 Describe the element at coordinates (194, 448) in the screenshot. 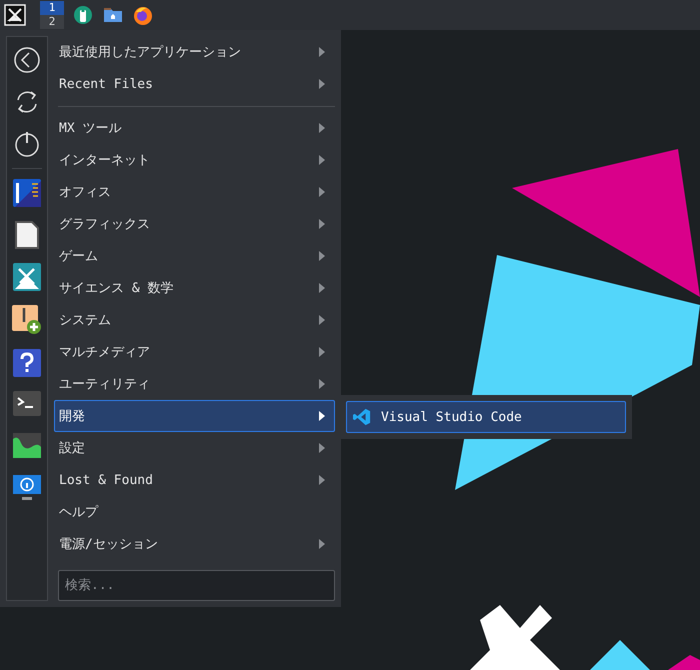

I see `menu-item: 設定` at that location.